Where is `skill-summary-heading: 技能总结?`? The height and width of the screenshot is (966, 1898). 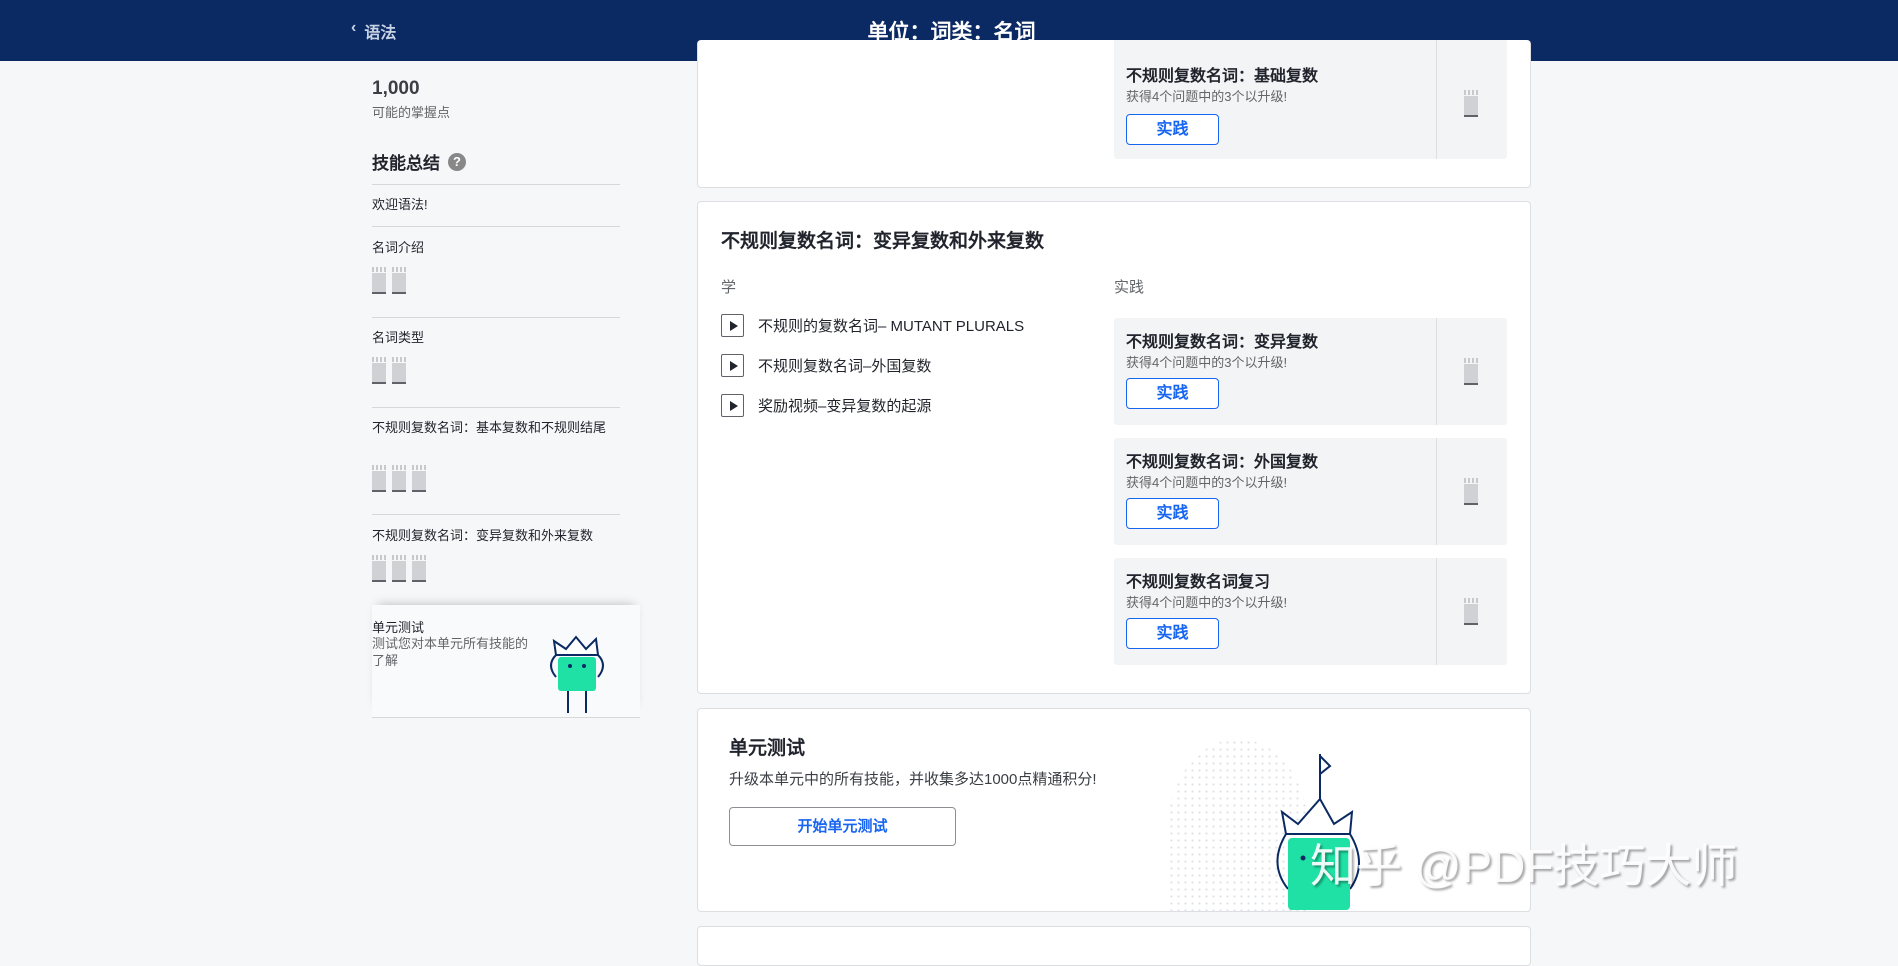
skill-summary-heading: 技能总结? is located at coordinates (419, 161).